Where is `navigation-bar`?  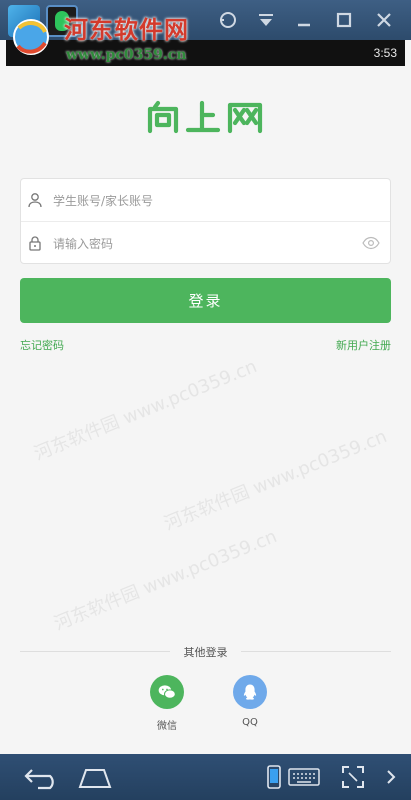 navigation-bar is located at coordinates (205, 777).